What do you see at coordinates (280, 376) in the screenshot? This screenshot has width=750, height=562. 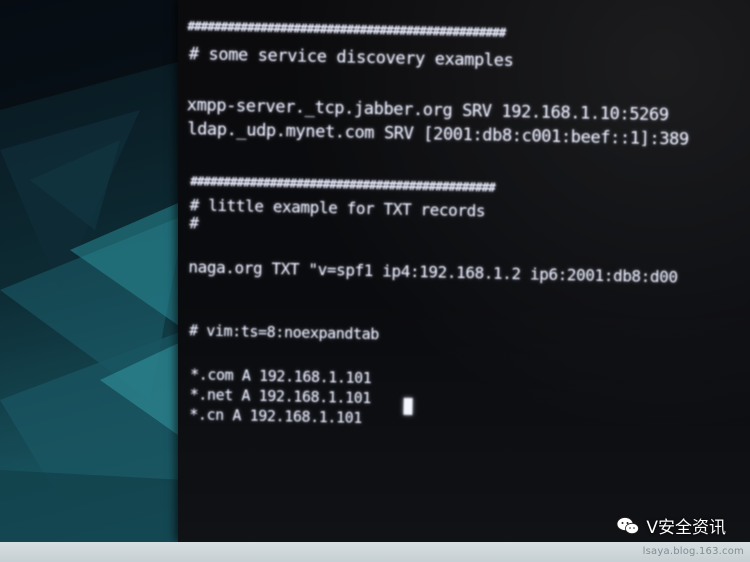 I see `a-record-line: *.com A 192.168.1.101` at bounding box center [280, 376].